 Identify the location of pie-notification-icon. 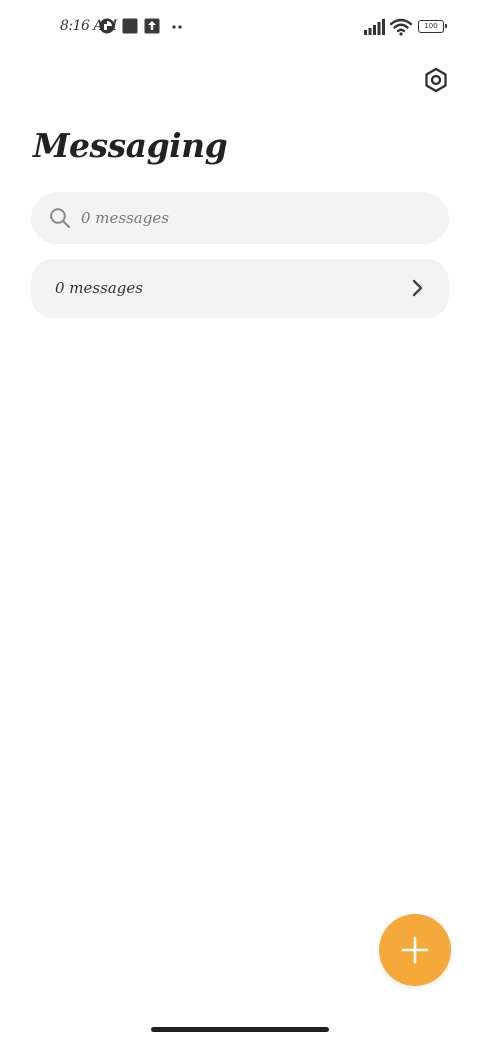
(107, 26).